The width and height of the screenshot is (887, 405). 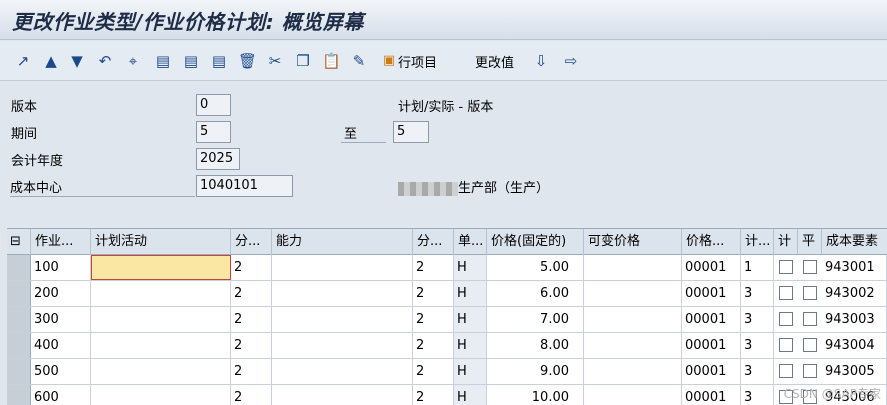 I want to click on cell-activity-type: 500, so click(x=61, y=371).